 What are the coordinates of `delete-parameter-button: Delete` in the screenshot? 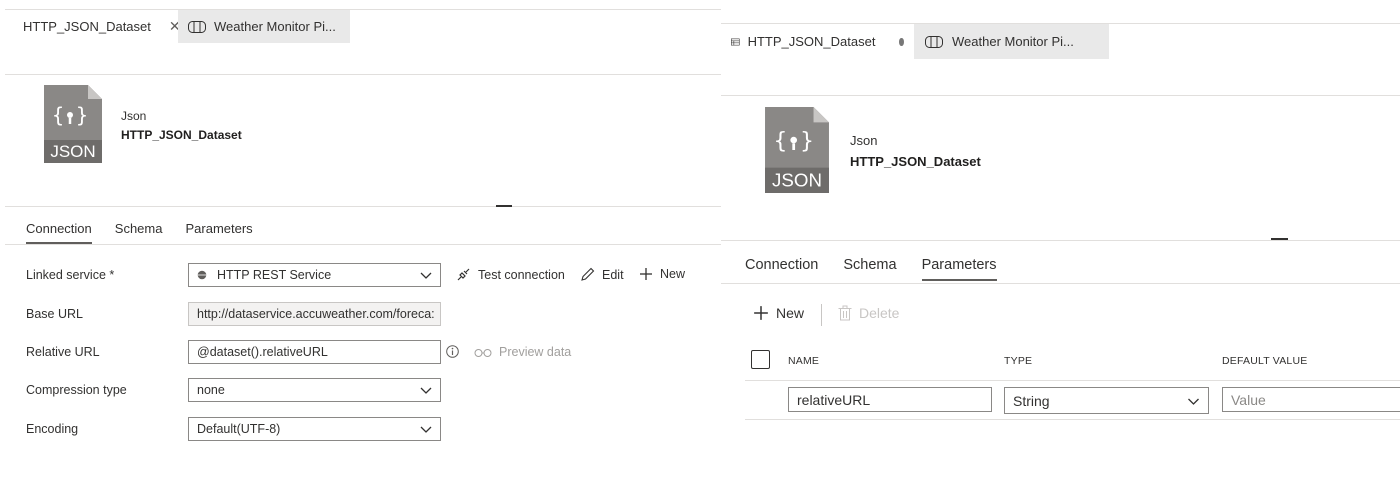 It's located at (868, 313).